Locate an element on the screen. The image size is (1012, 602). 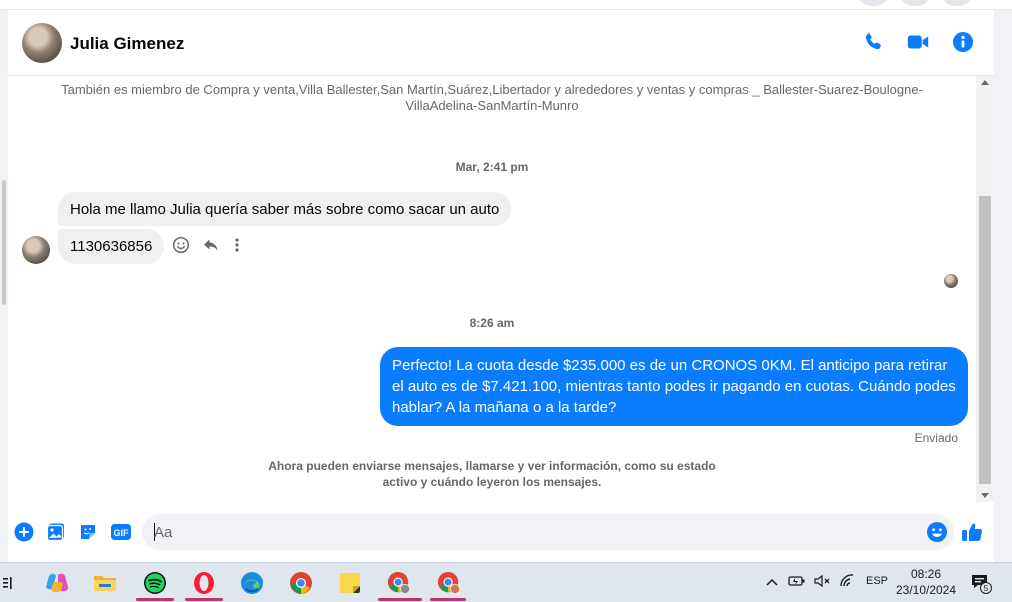
message-input is located at coordinates (534, 532).